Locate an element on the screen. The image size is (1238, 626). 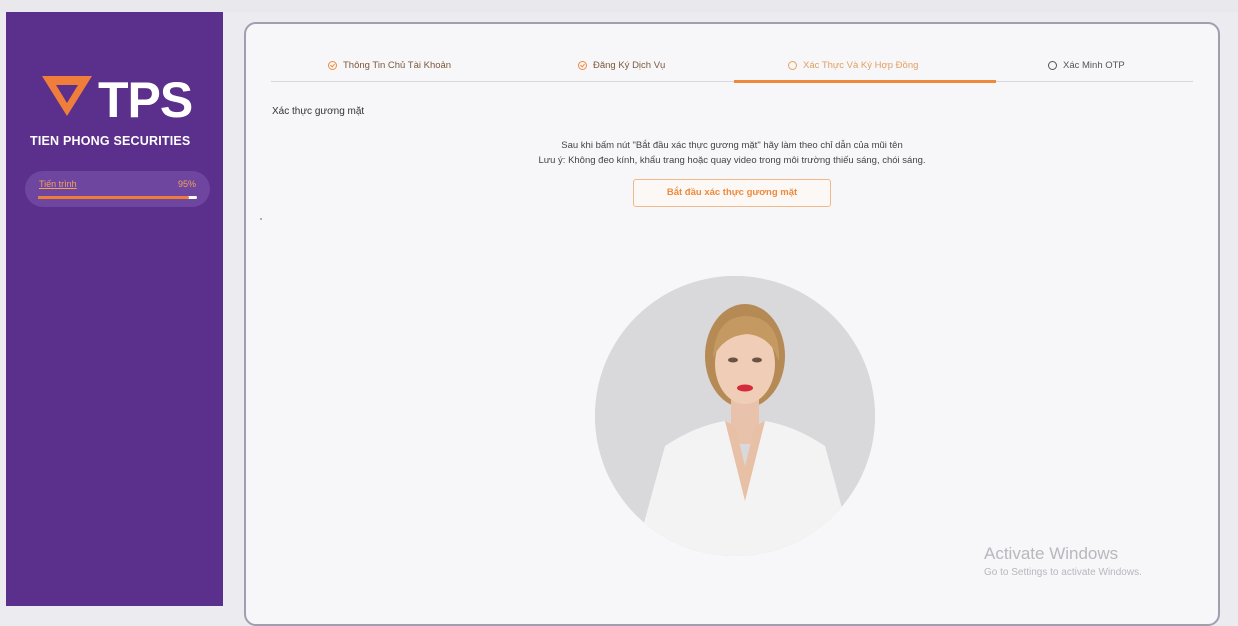
progress-fill is located at coordinates (114, 197).